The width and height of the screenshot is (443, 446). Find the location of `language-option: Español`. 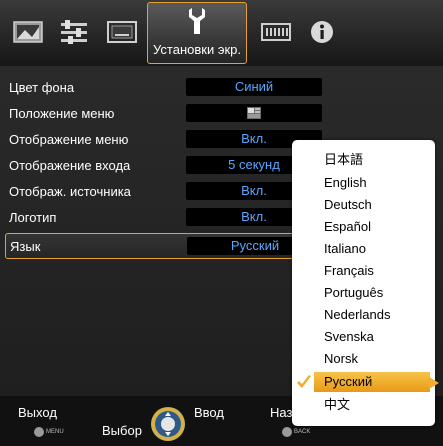

language-option: Español is located at coordinates (372, 227).